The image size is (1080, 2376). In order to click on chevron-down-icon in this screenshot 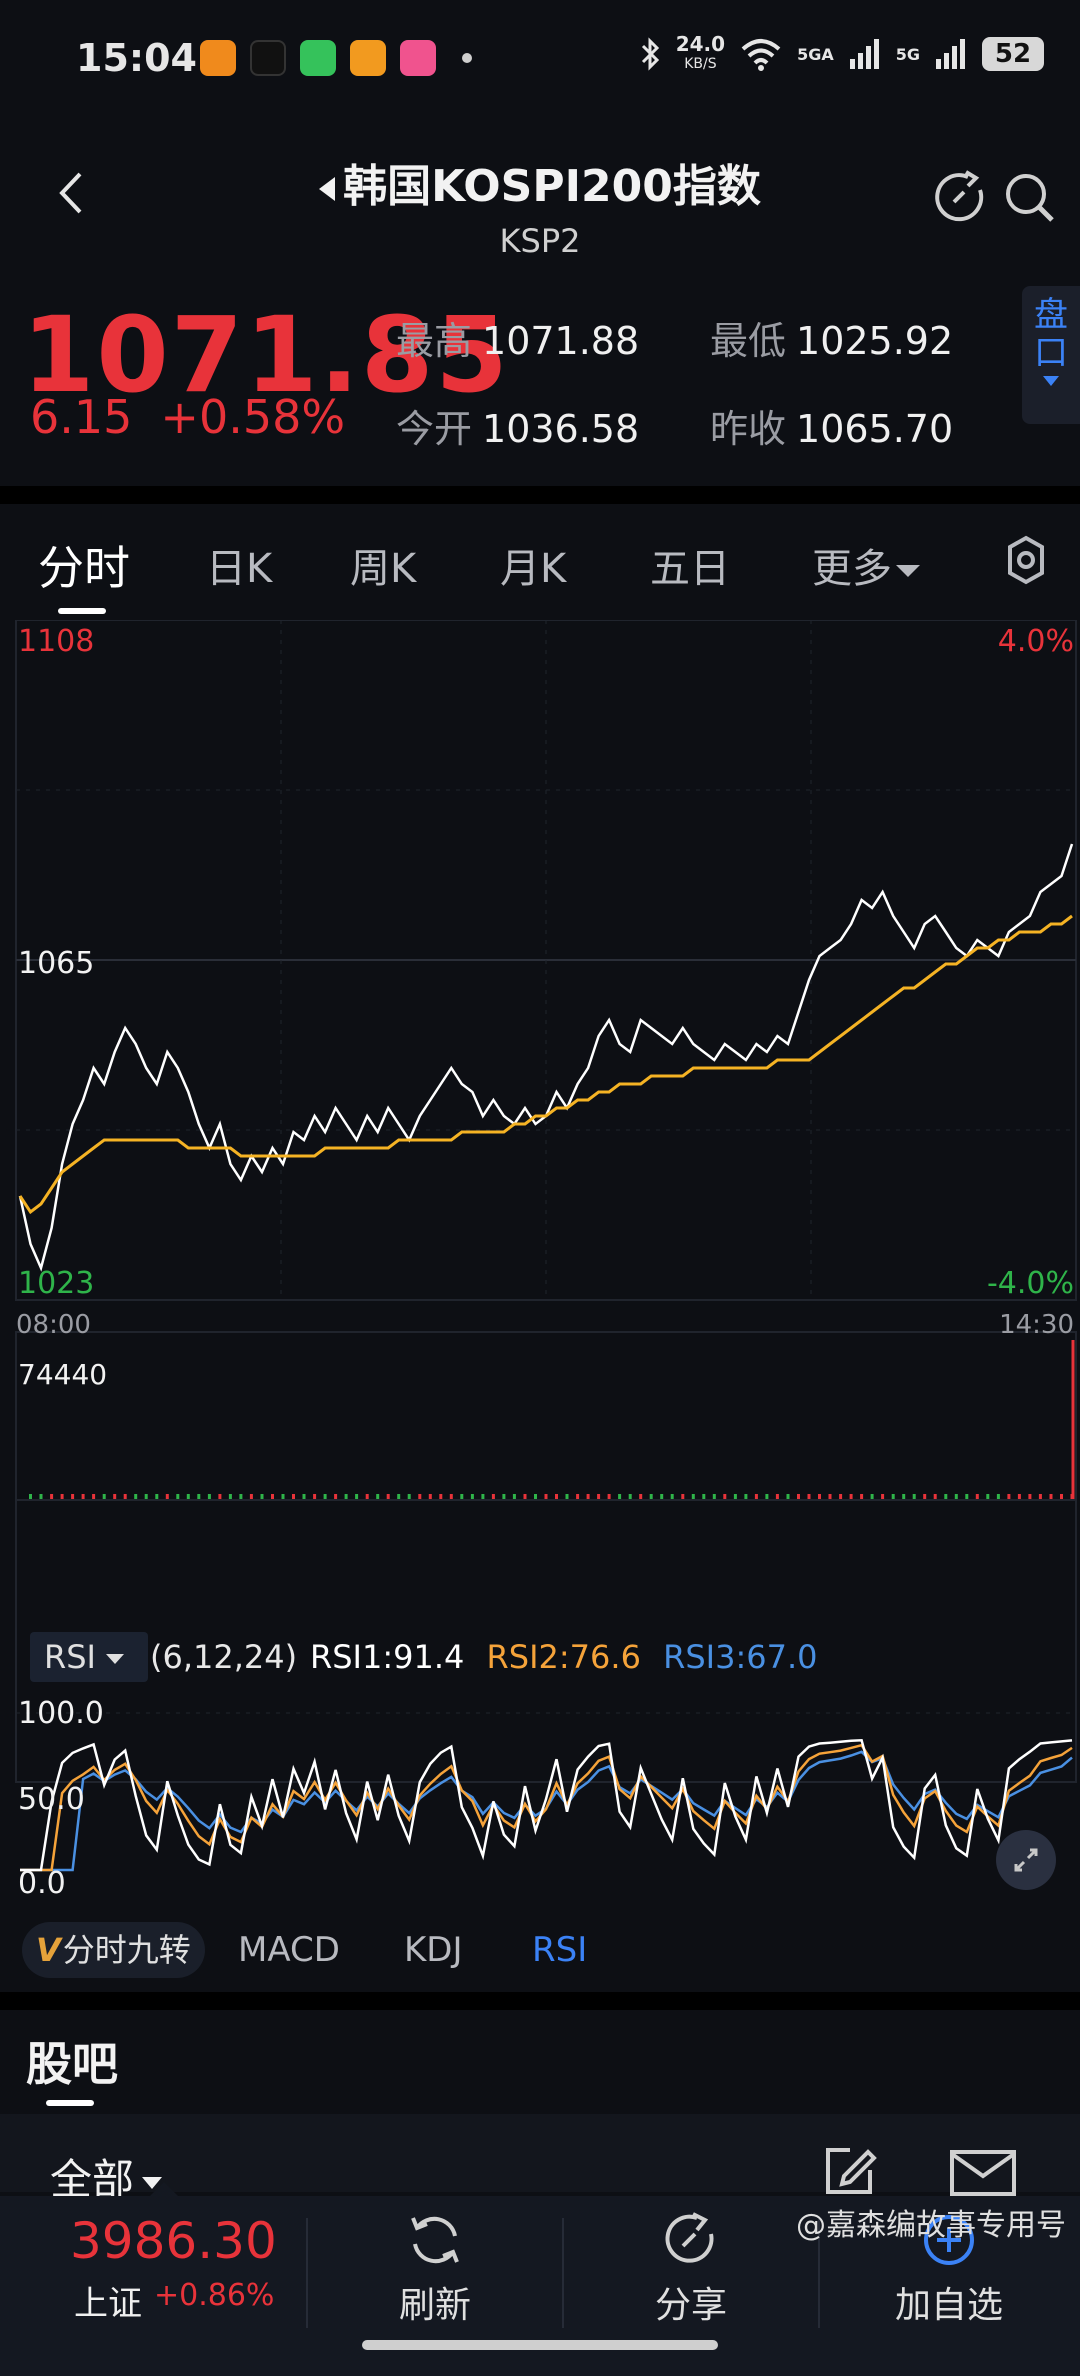, I will do `click(908, 571)`.